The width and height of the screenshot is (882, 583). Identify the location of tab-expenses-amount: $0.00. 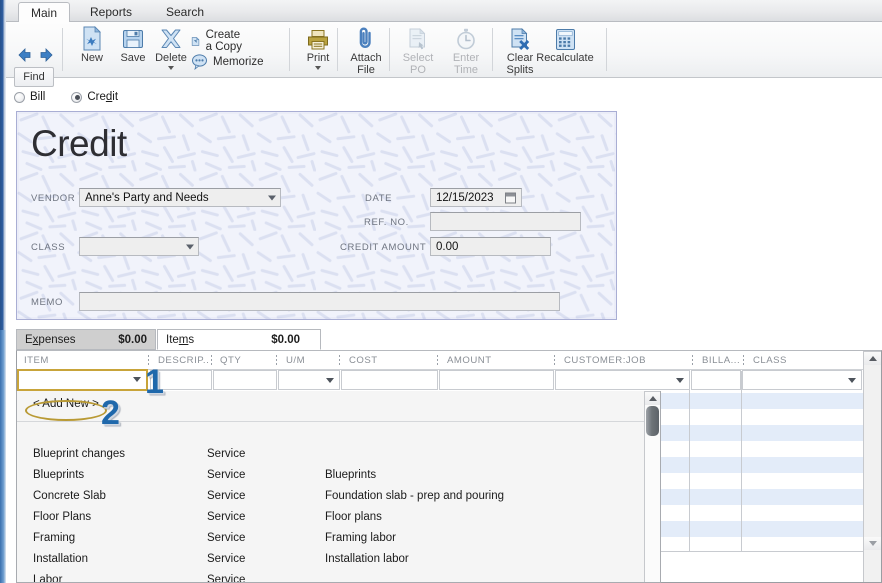
(132, 339).